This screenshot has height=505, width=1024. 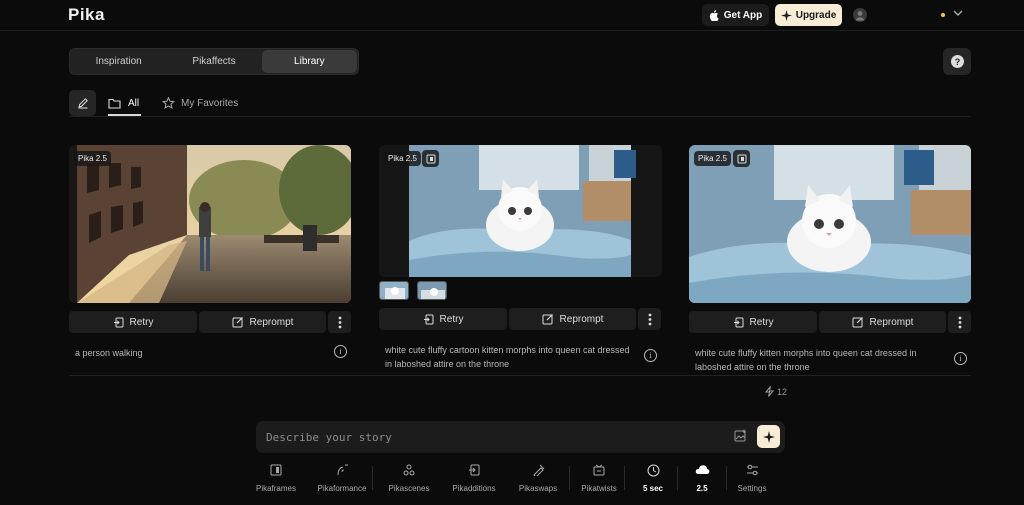 What do you see at coordinates (653, 488) in the screenshot?
I see `tool-label: 5 sec` at bounding box center [653, 488].